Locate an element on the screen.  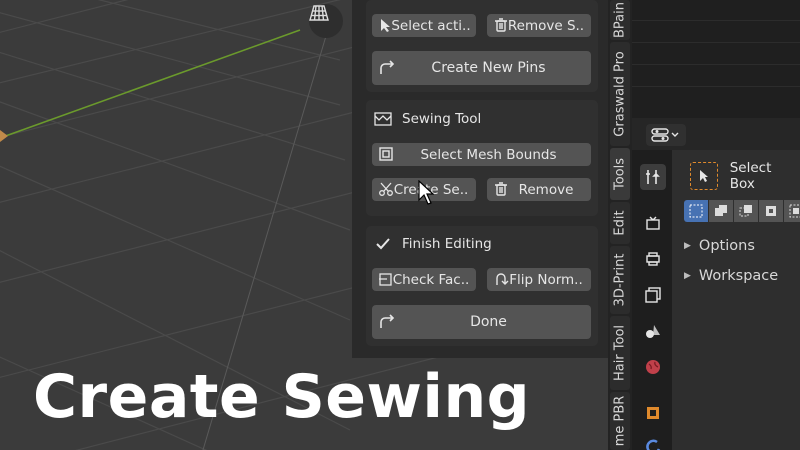
tab-tools: Tools is located at coordinates (620, 174).